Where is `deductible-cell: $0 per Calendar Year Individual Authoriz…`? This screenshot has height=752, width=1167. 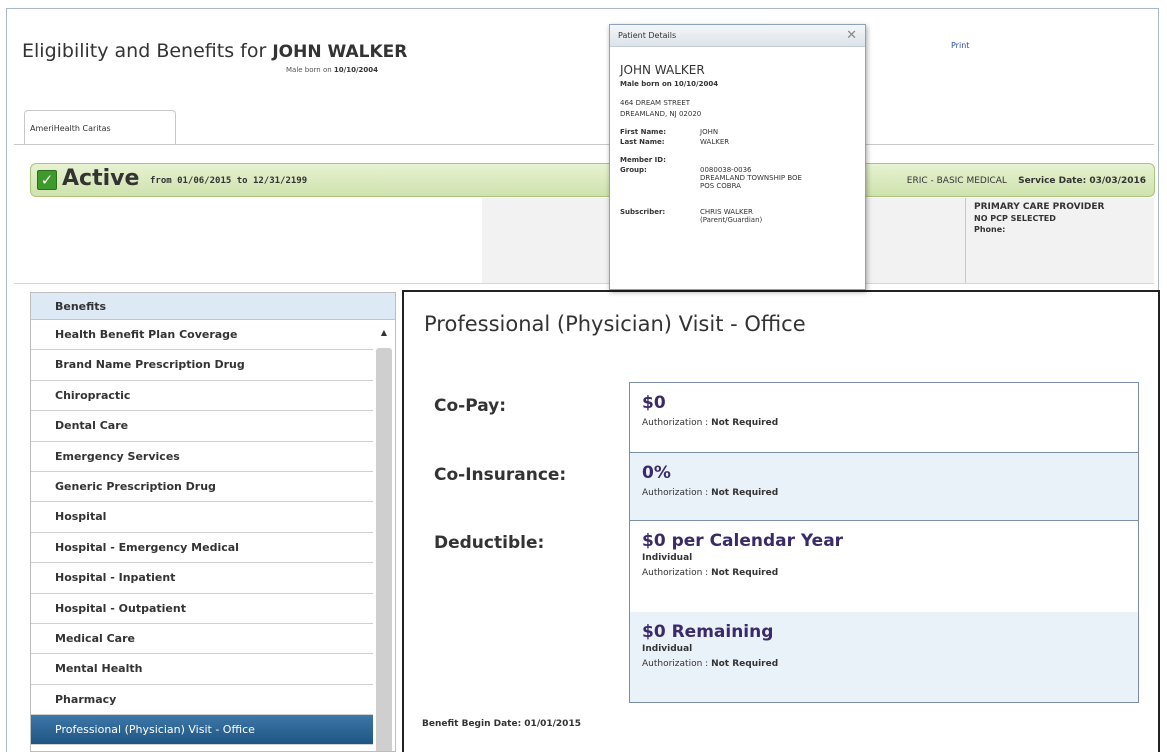 deductible-cell: $0 per Calendar Year Individual Authoriz… is located at coordinates (884, 566).